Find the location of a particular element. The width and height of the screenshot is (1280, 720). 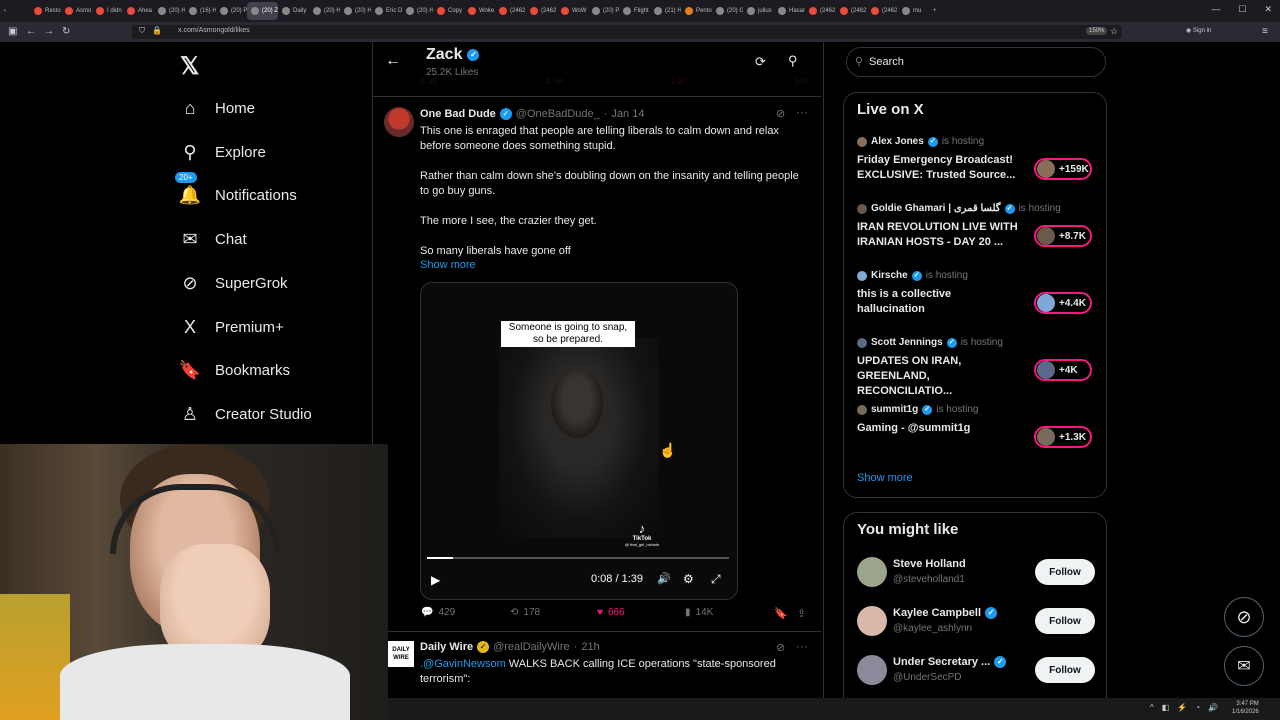

fullscreen-icon: ⤢ is located at coordinates (716, 579).